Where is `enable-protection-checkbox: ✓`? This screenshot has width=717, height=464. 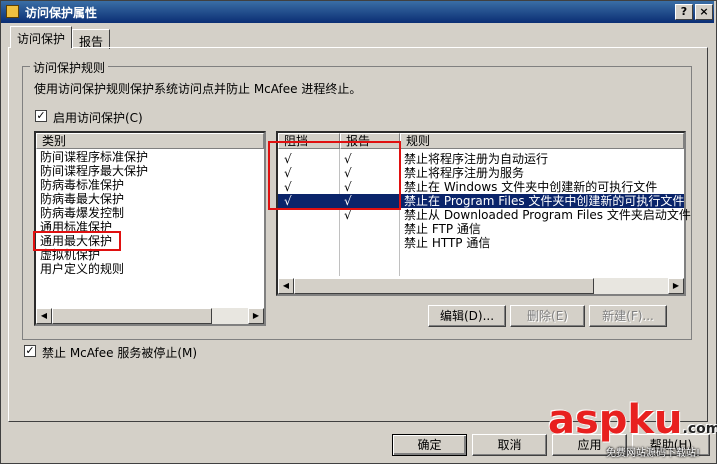 enable-protection-checkbox: ✓ is located at coordinates (41, 116).